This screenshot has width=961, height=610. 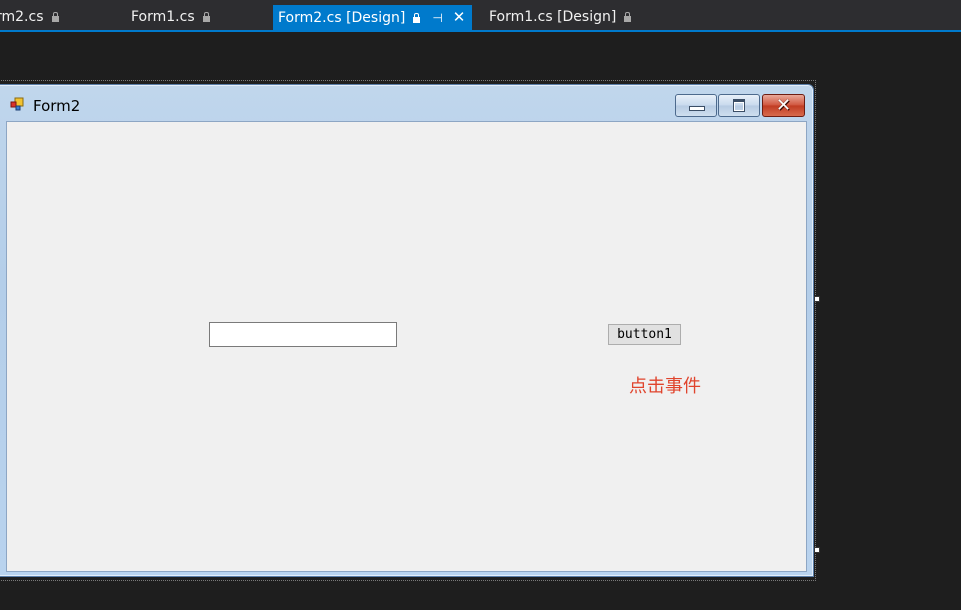 I want to click on close-x-icon: ✕, so click(x=783, y=105).